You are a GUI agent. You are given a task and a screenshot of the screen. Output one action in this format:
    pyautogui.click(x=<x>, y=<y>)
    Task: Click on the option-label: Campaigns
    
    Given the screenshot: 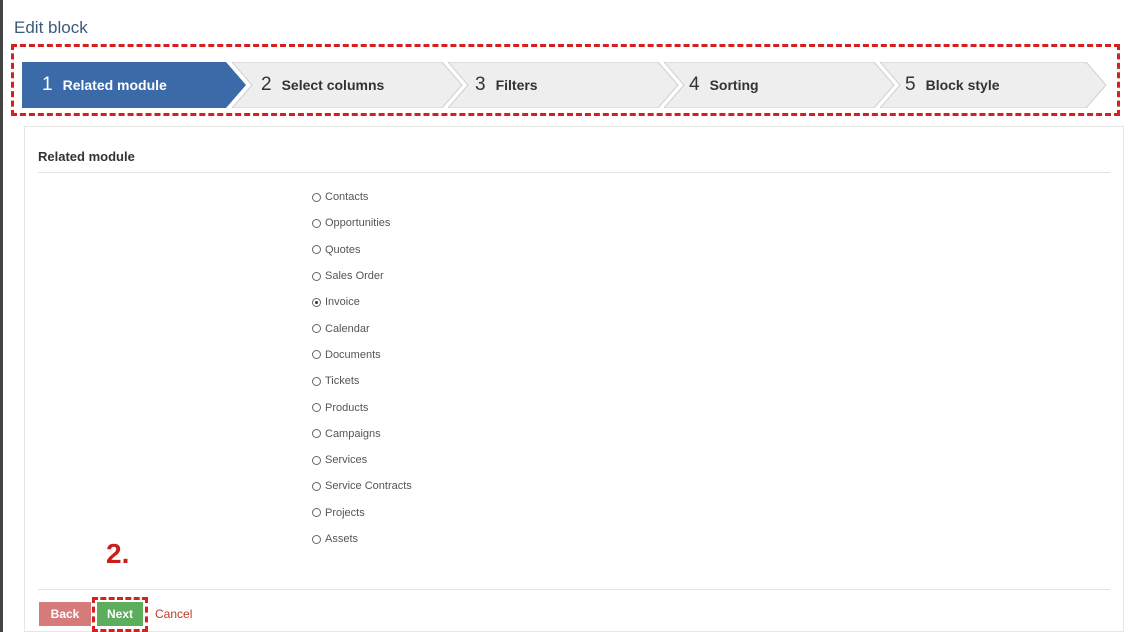 What is the action you would take?
    pyautogui.click(x=353, y=433)
    